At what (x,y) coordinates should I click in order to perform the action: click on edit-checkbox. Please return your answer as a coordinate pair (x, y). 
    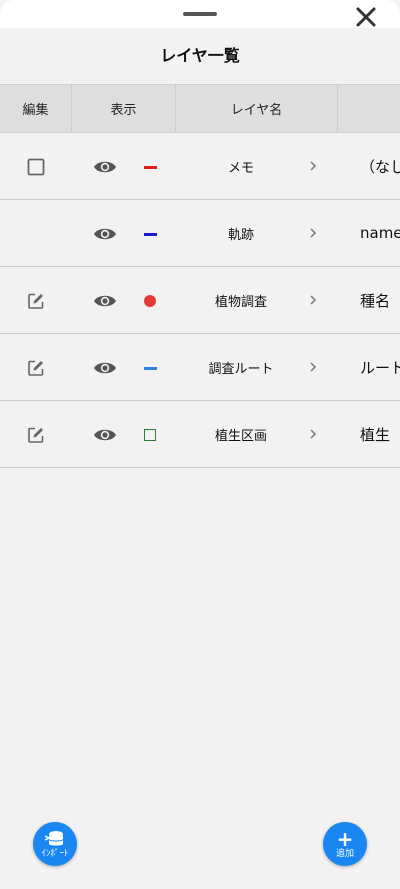
    Looking at the image, I should click on (36, 167).